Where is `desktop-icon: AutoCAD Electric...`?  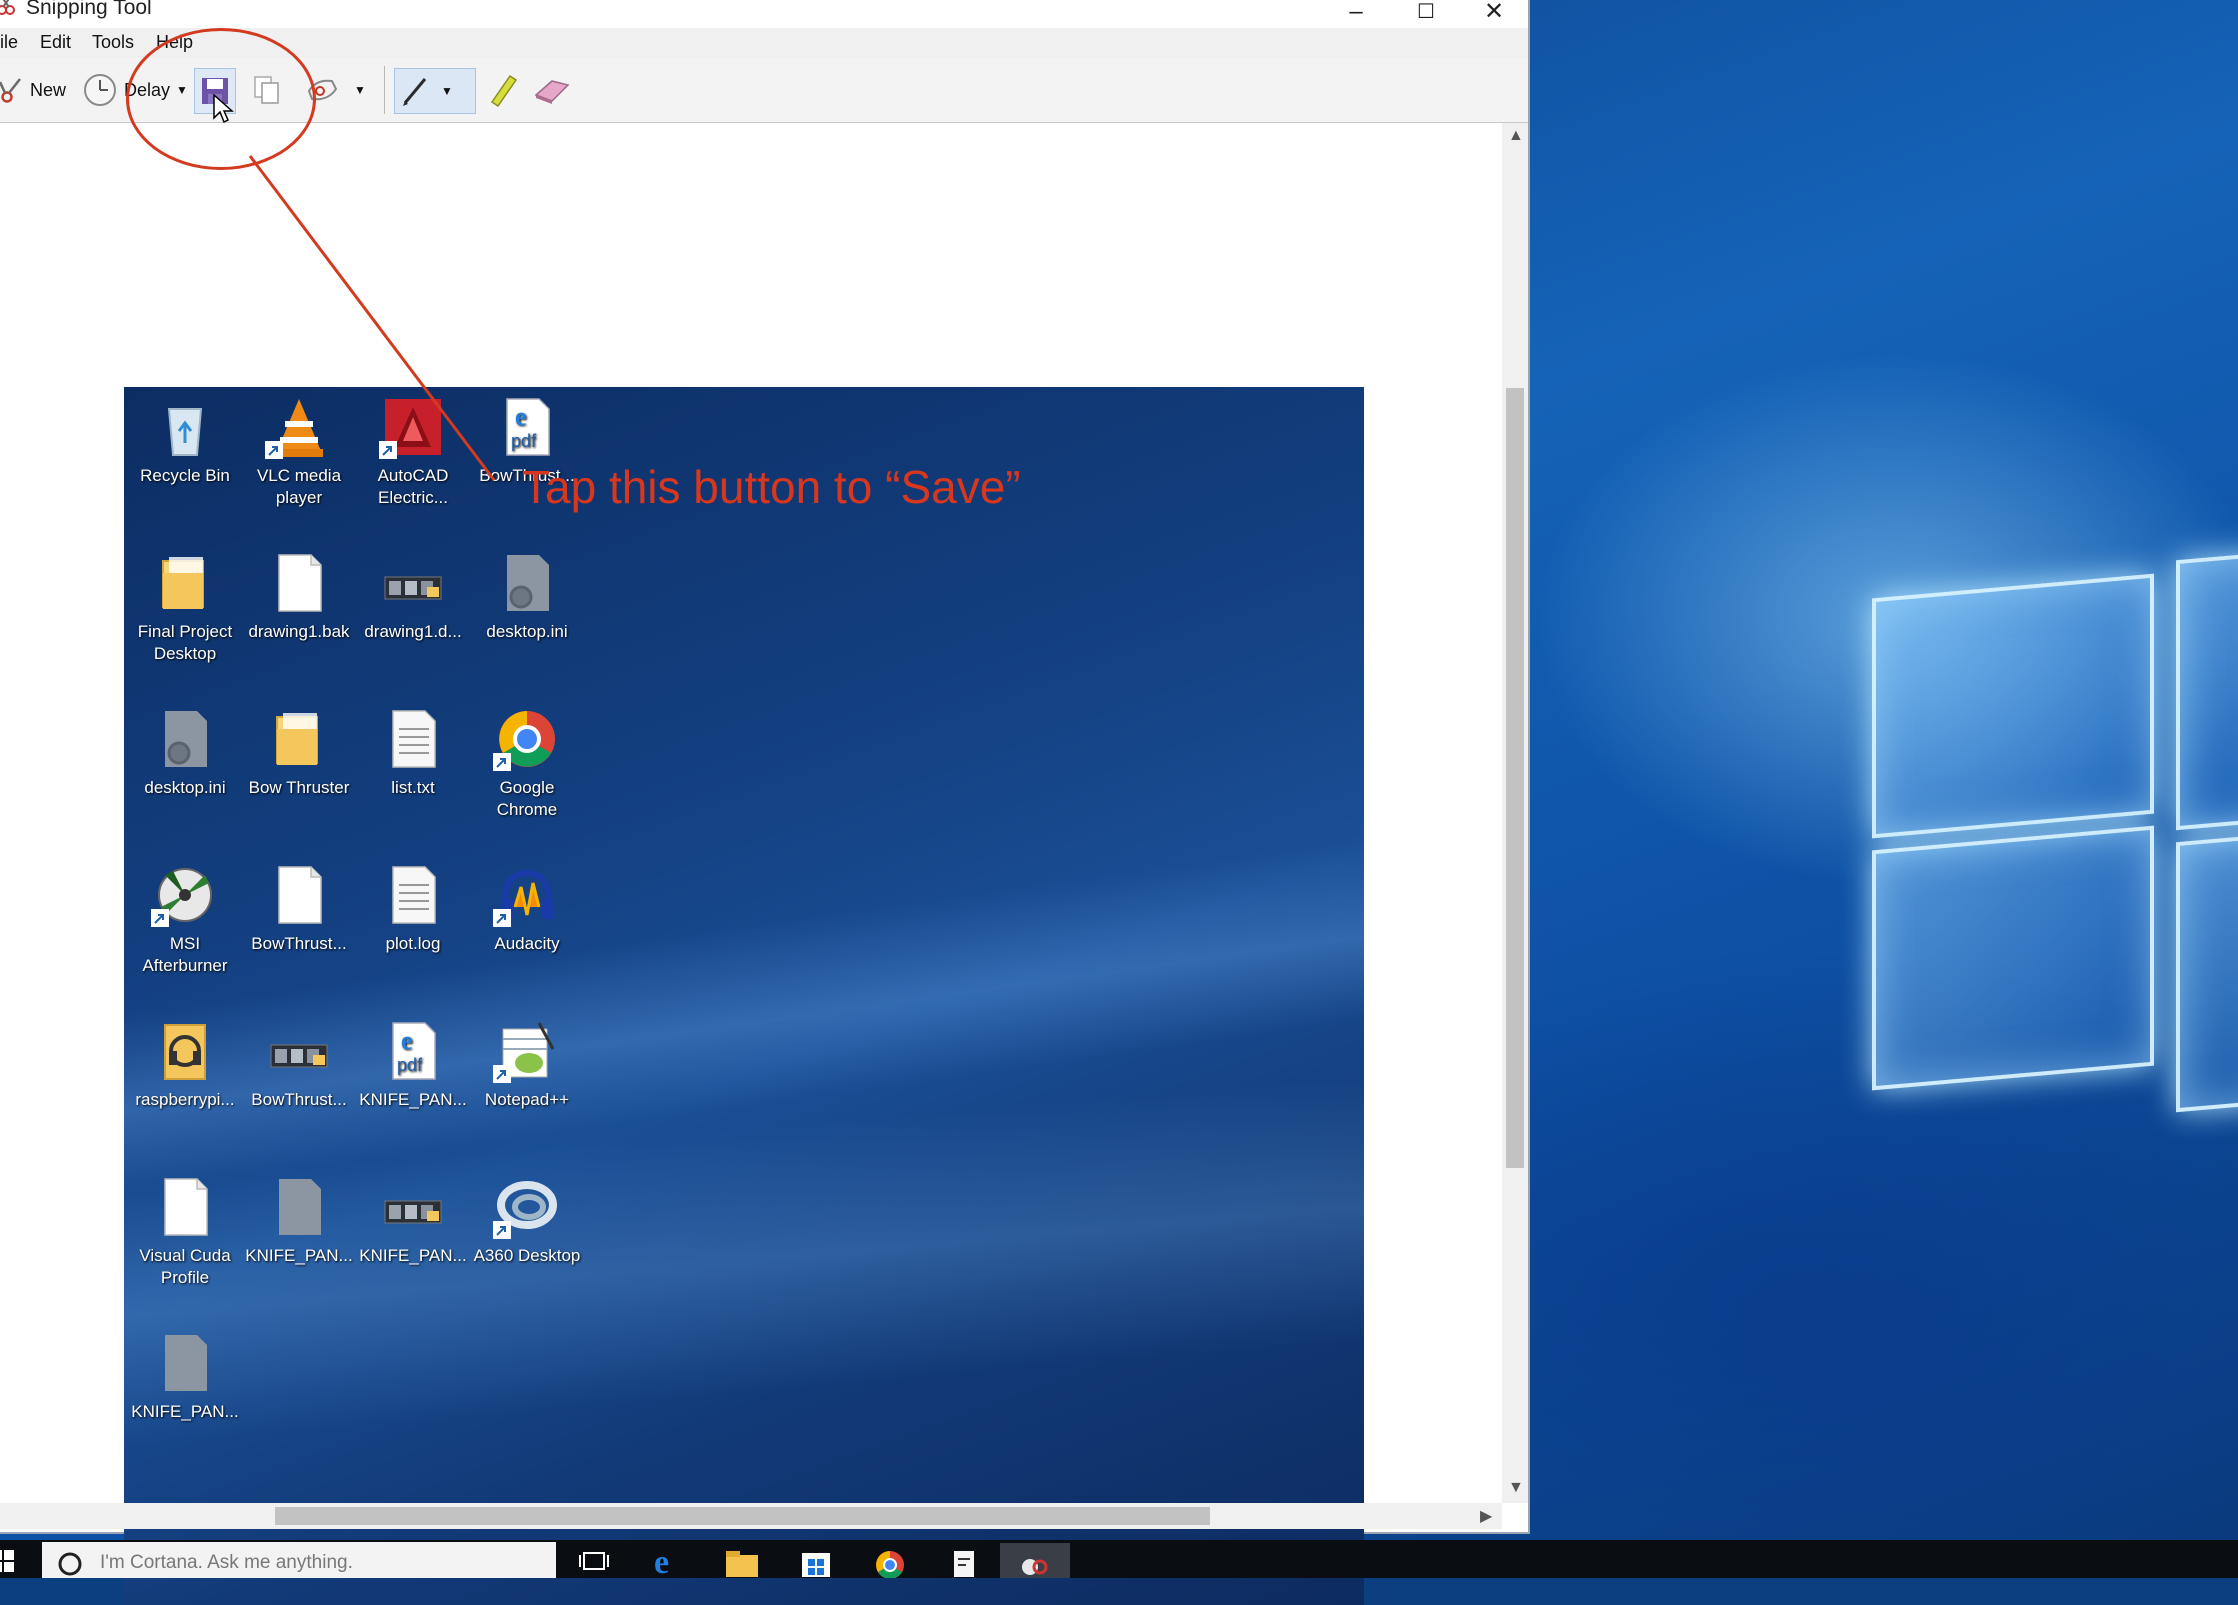
desktop-icon: AutoCAD Electric... is located at coordinates (413, 452).